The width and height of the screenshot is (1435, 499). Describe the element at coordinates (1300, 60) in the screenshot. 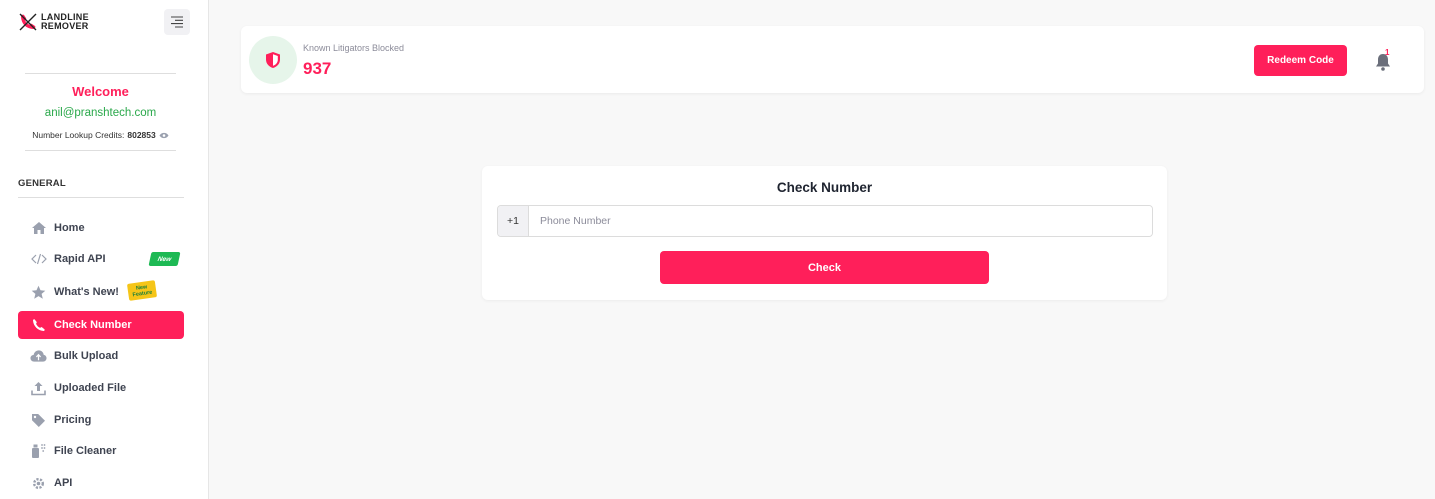

I see `redeem-code-button: Redeem Code` at that location.